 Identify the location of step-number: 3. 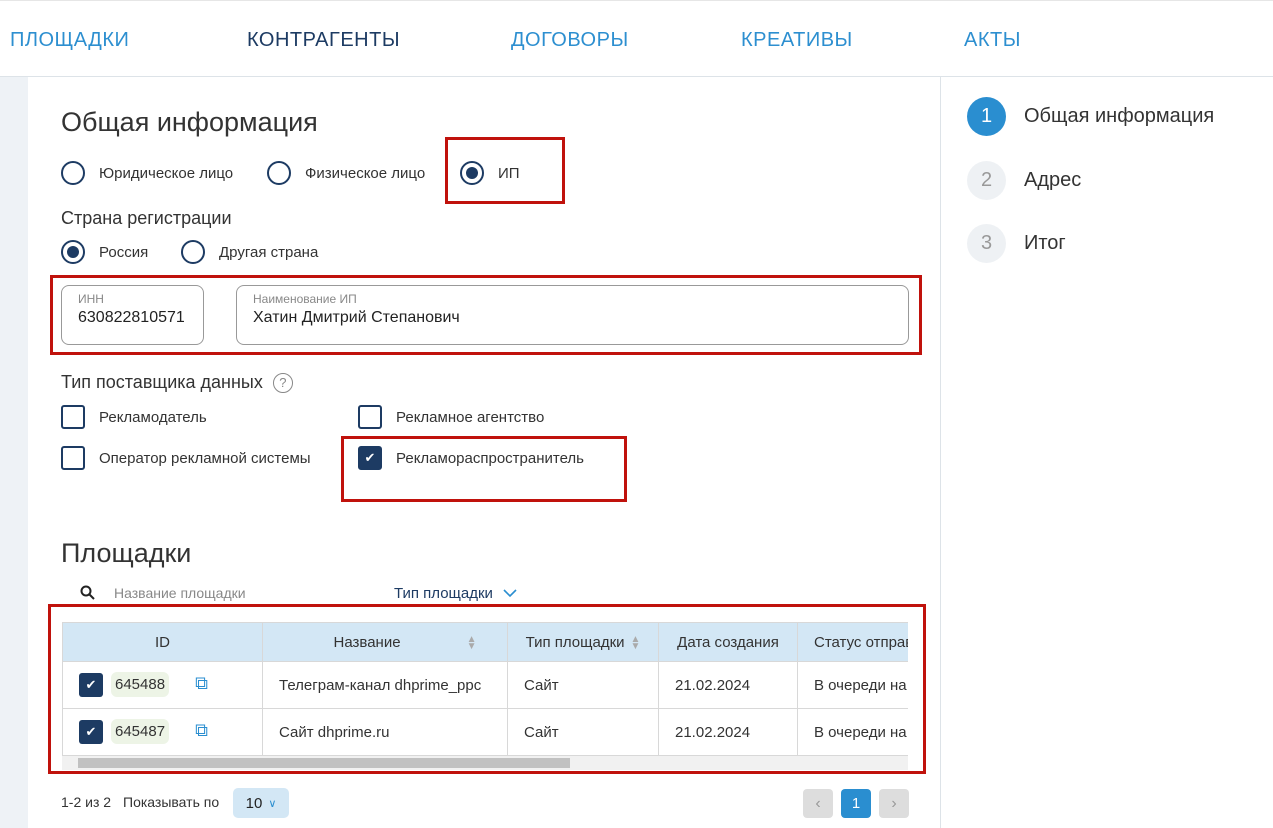
(986, 243).